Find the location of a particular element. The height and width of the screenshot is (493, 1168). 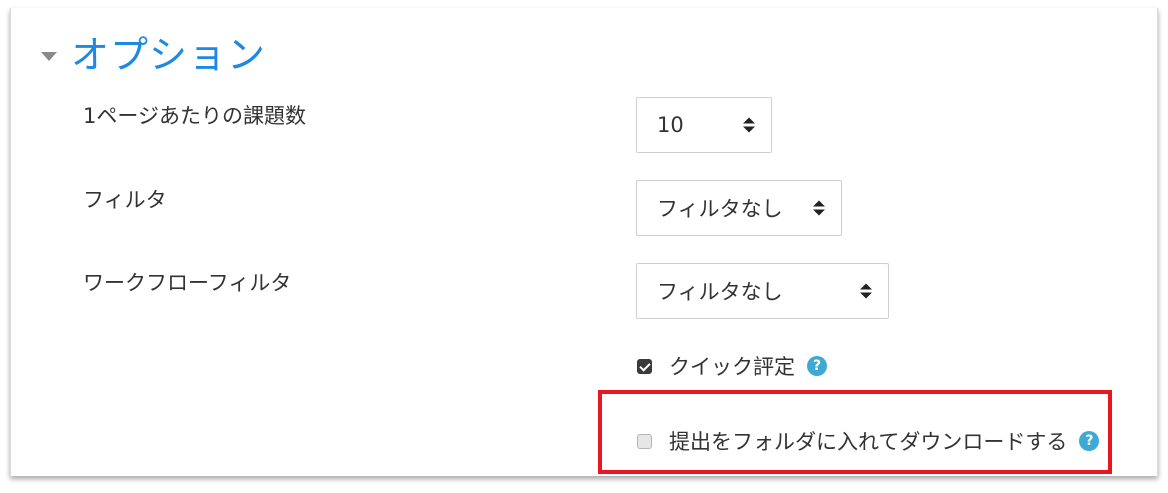

caret-down-icon is located at coordinates (49, 56).